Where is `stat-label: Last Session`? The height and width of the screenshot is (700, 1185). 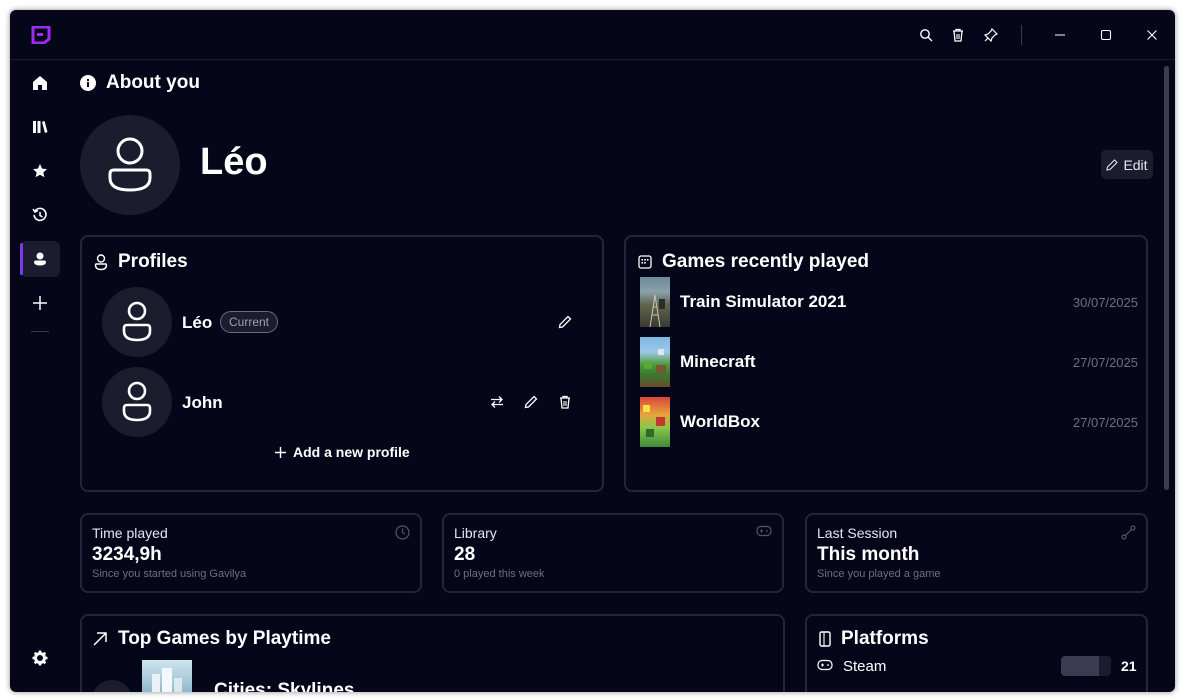 stat-label: Last Session is located at coordinates (857, 533).